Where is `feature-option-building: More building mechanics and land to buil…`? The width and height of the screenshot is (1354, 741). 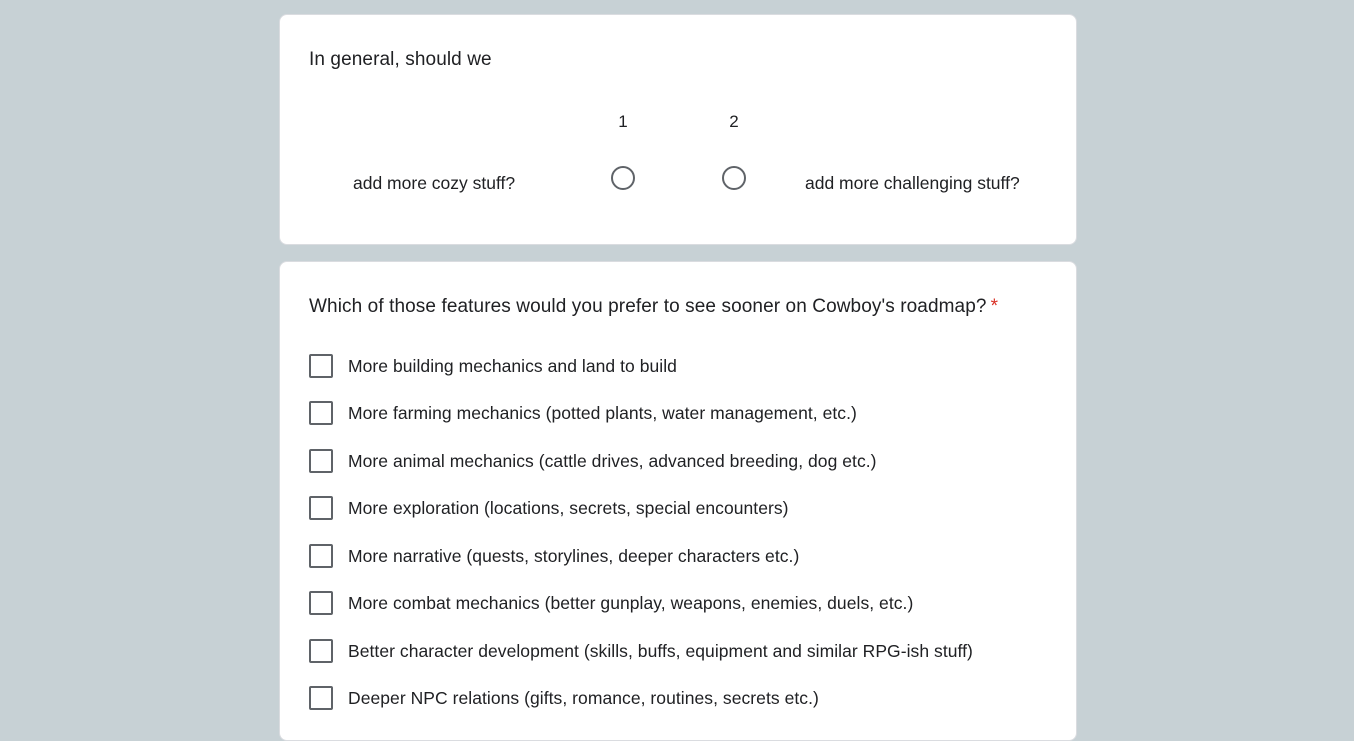 feature-option-building: More building mechanics and land to buil… is located at coordinates (493, 366).